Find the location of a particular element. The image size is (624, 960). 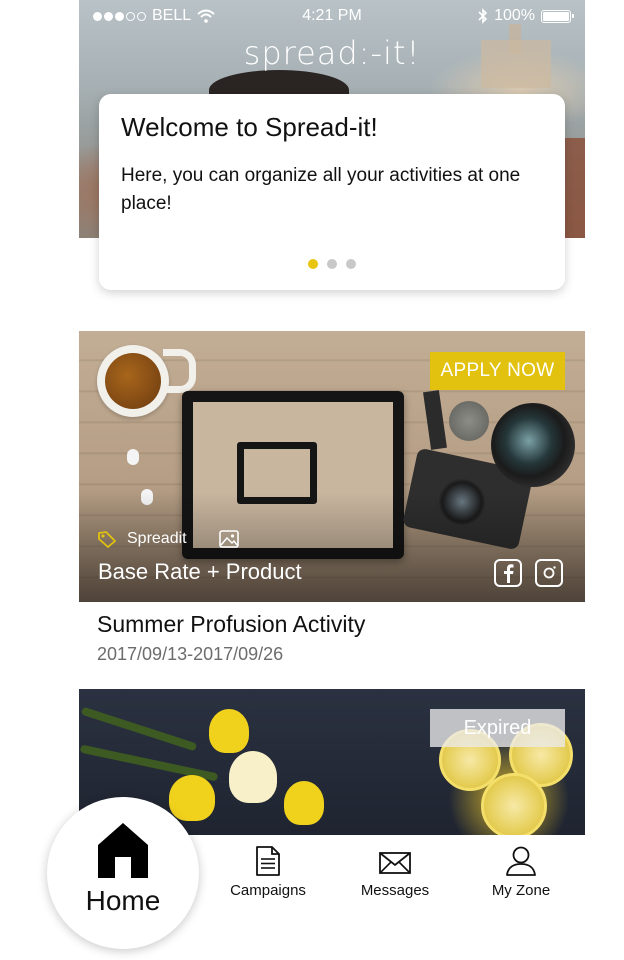

leaf-image is located at coordinates (139, 729).